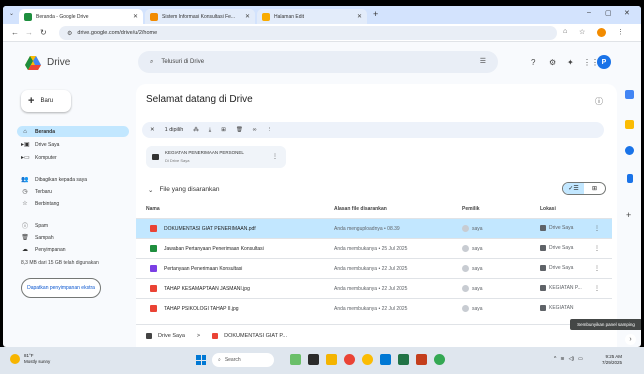 This screenshot has width=644, height=374. Describe the element at coordinates (533, 62) in the screenshot. I see `help-icon: ?` at that location.